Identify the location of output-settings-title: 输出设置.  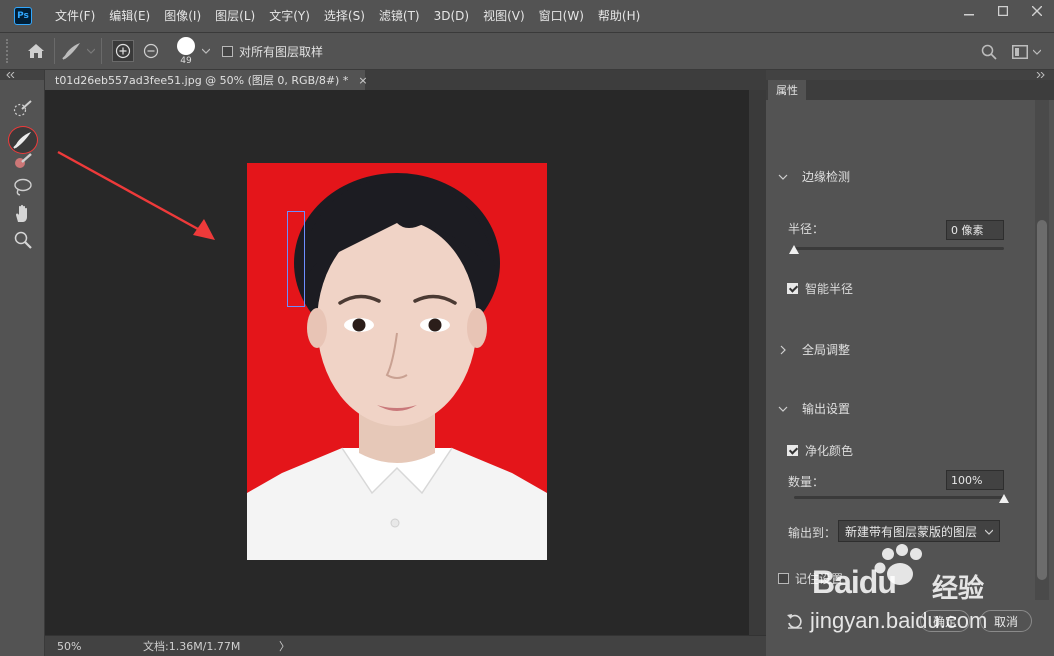
(826, 409).